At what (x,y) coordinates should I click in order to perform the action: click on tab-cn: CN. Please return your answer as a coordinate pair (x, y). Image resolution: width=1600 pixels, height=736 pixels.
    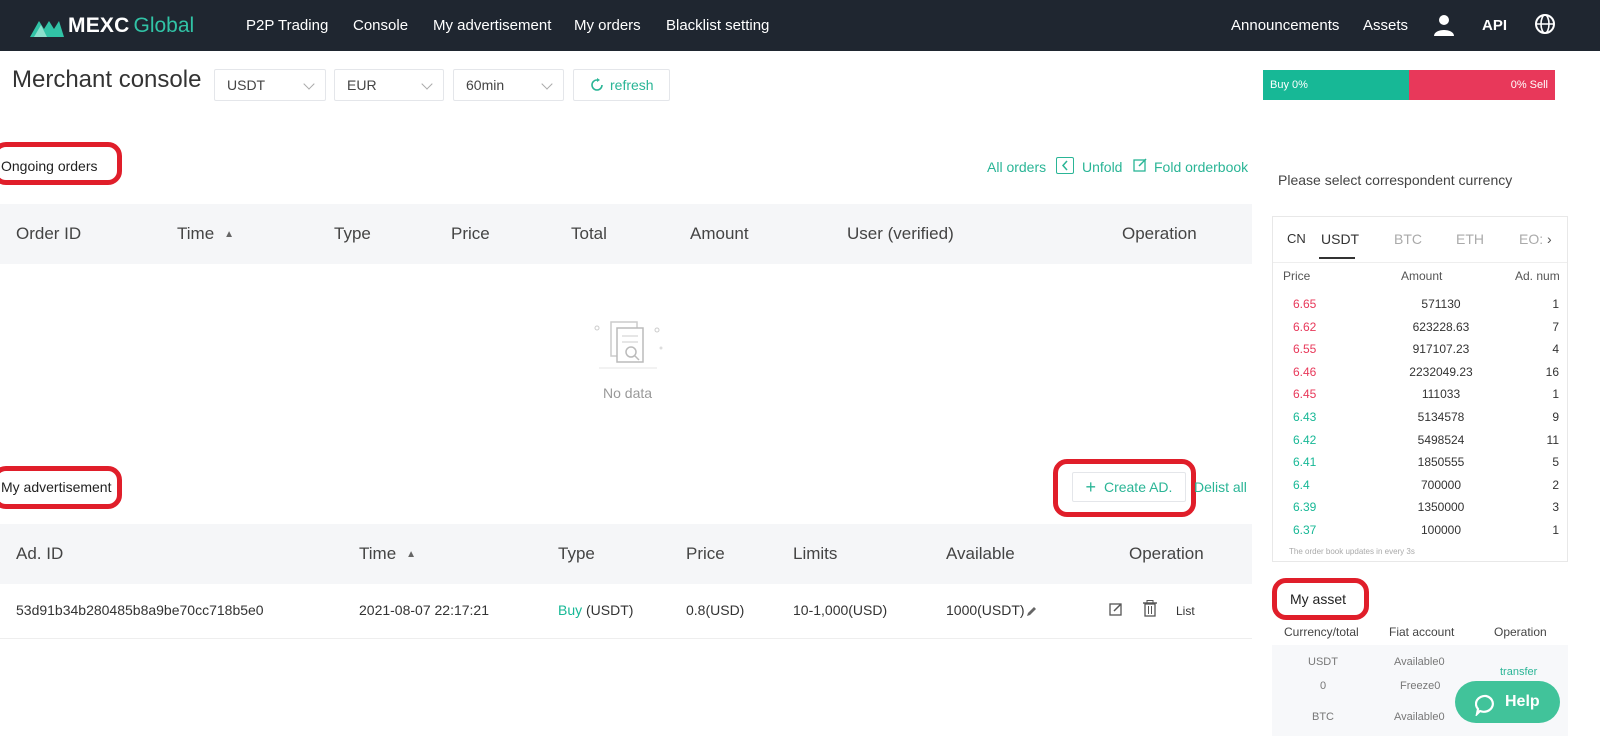
    Looking at the image, I should click on (1296, 238).